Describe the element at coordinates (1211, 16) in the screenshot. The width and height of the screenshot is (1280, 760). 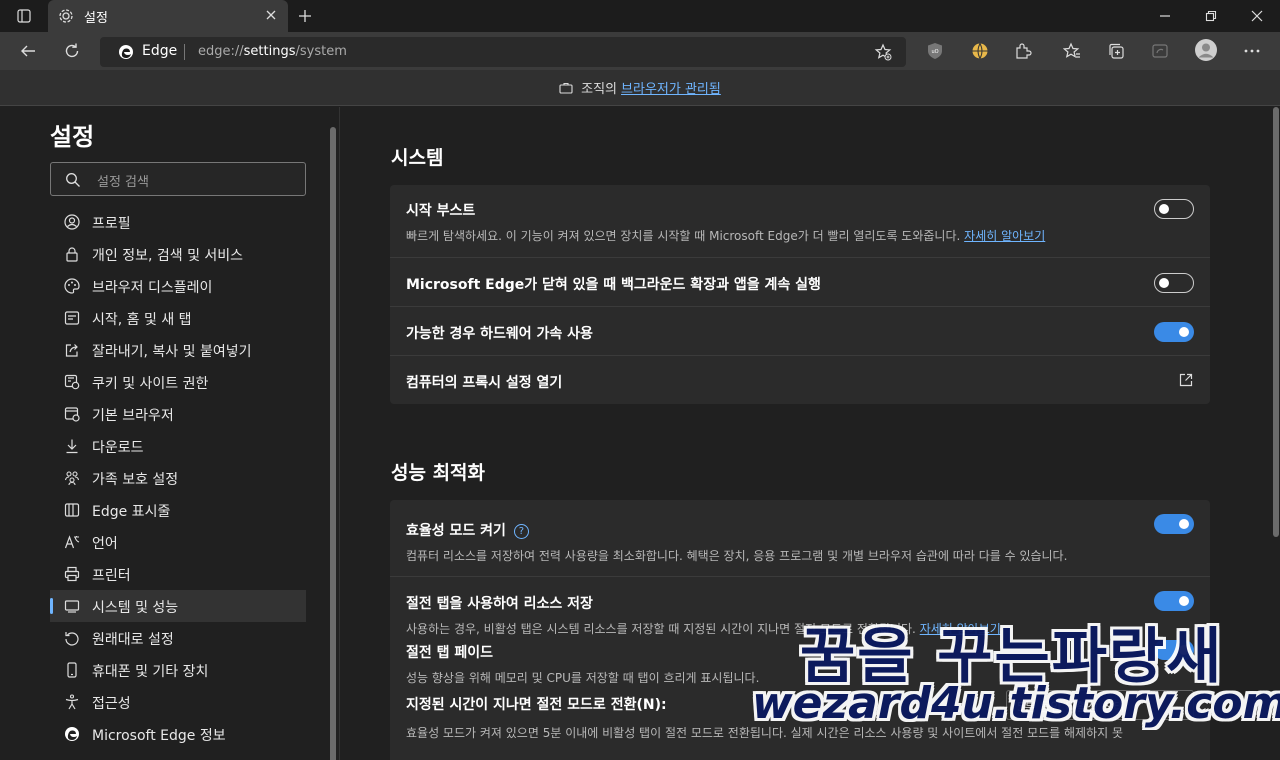
I see `restore-icon` at that location.